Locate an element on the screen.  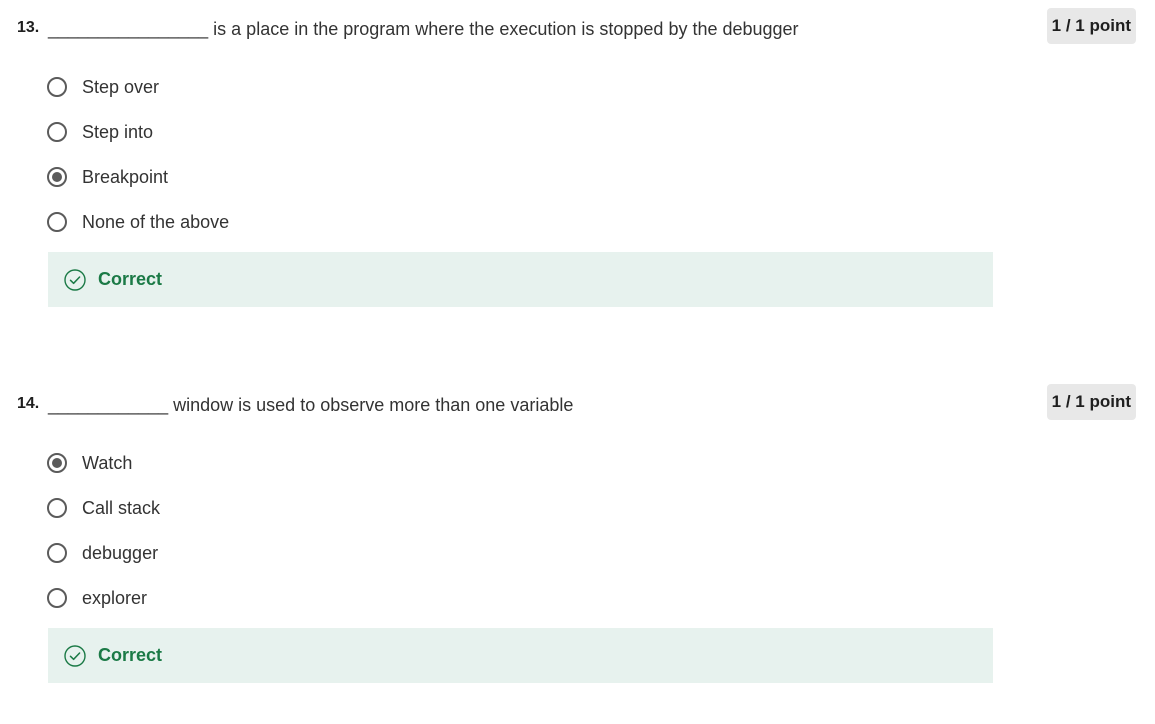
option-step-into: Step into is located at coordinates (347, 131).